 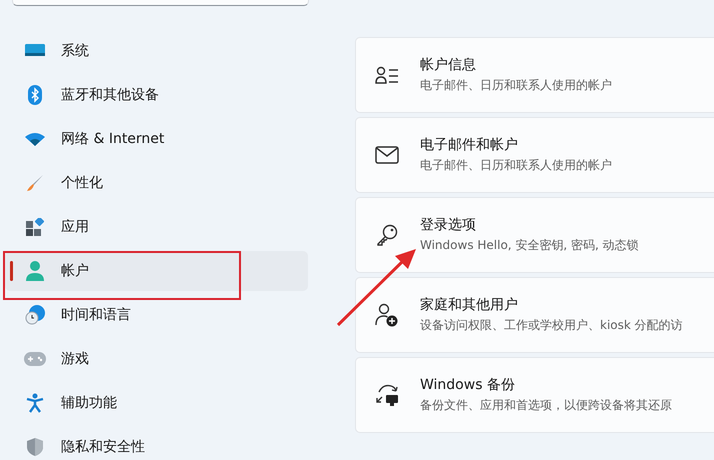 I want to click on card-description: 设备访问权限、工作或学校用户、kiosk 分配的访, so click(x=551, y=325).